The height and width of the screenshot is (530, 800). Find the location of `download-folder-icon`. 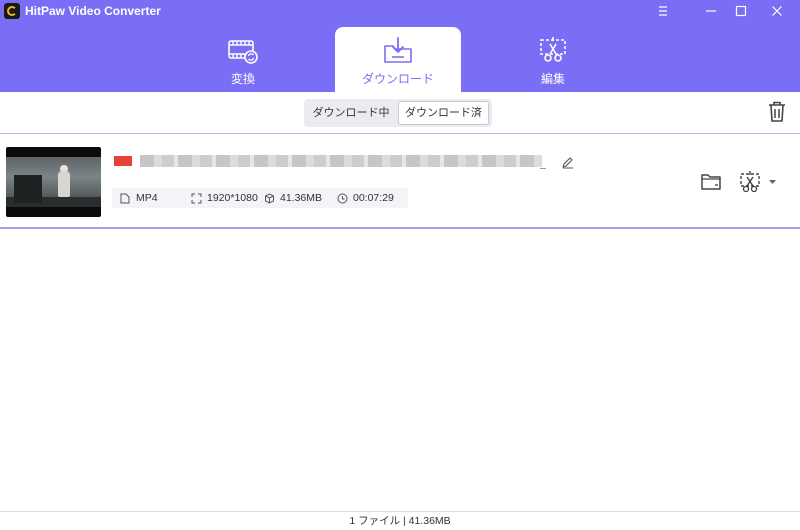

download-folder-icon is located at coordinates (398, 50).